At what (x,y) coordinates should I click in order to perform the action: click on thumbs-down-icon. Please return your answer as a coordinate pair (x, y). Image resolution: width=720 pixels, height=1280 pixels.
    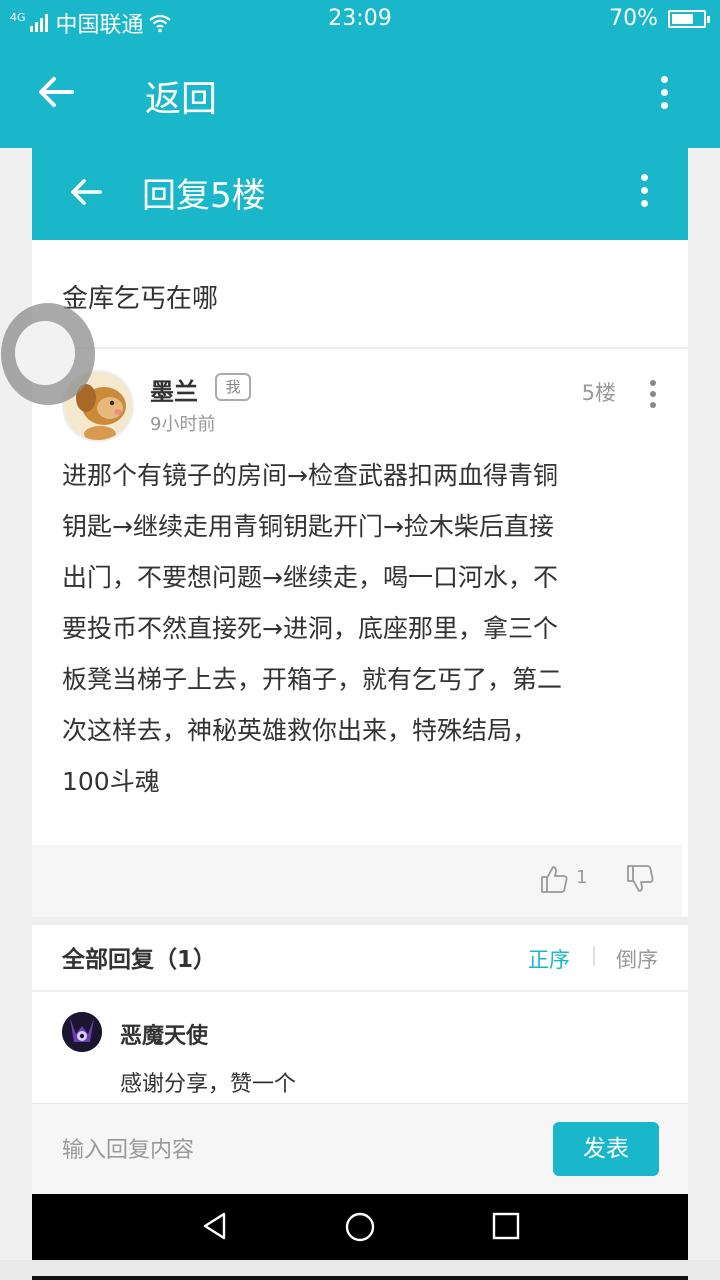
    Looking at the image, I should click on (640, 879).